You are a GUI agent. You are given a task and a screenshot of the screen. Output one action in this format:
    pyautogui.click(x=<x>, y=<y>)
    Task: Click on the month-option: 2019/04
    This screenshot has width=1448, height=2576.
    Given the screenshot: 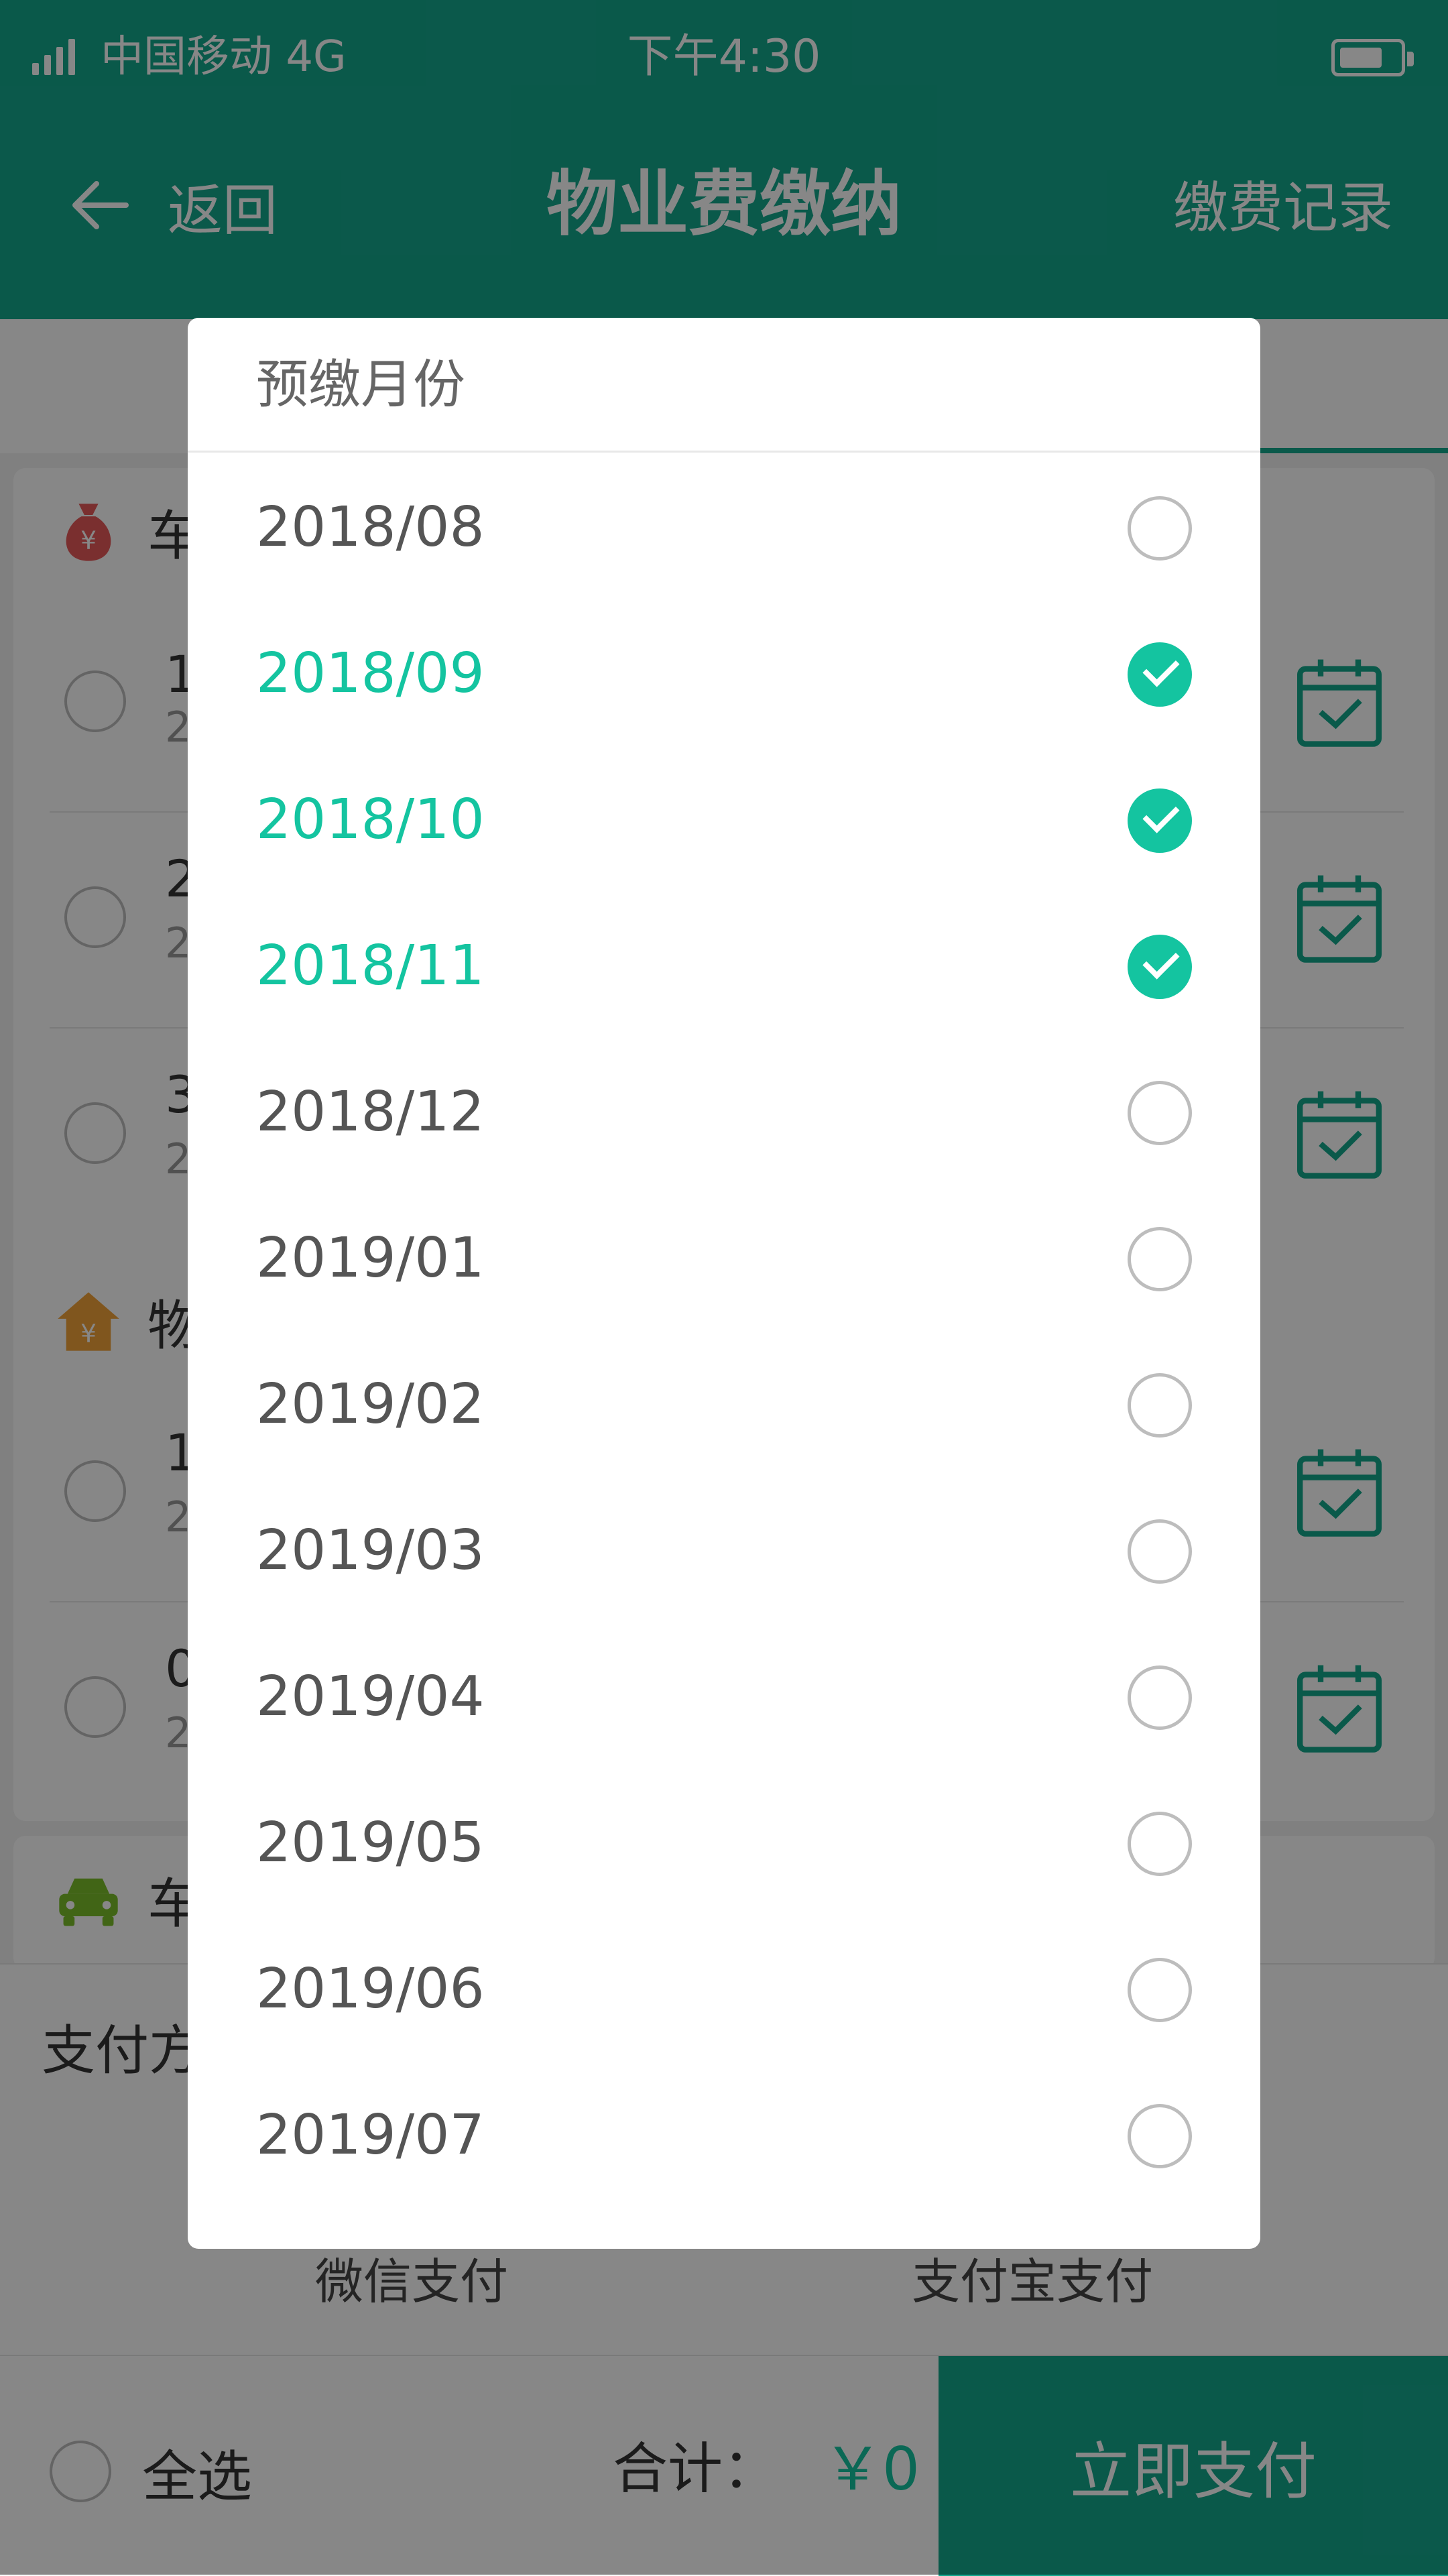 What is the action you would take?
    pyautogui.click(x=724, y=1697)
    